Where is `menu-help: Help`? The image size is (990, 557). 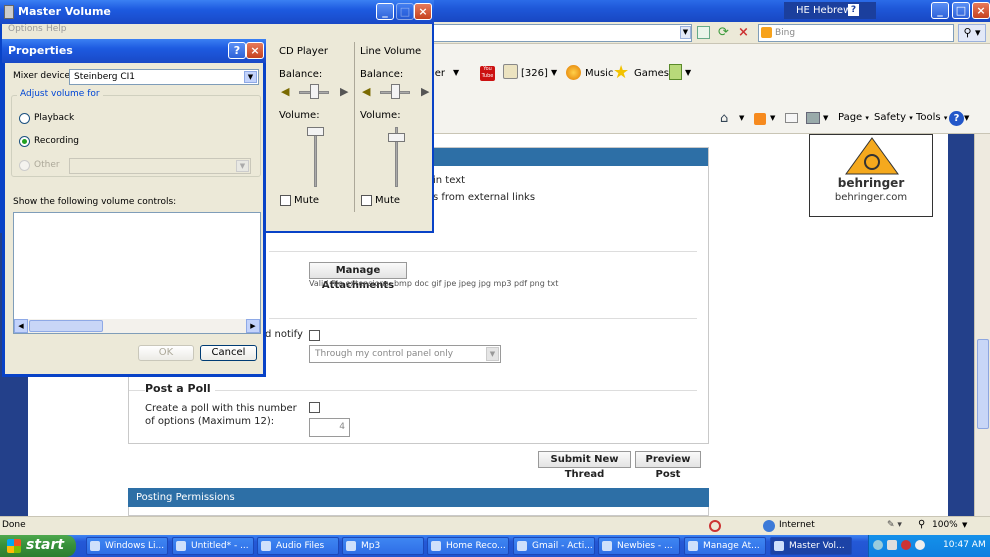 menu-help: Help is located at coordinates (56, 29).